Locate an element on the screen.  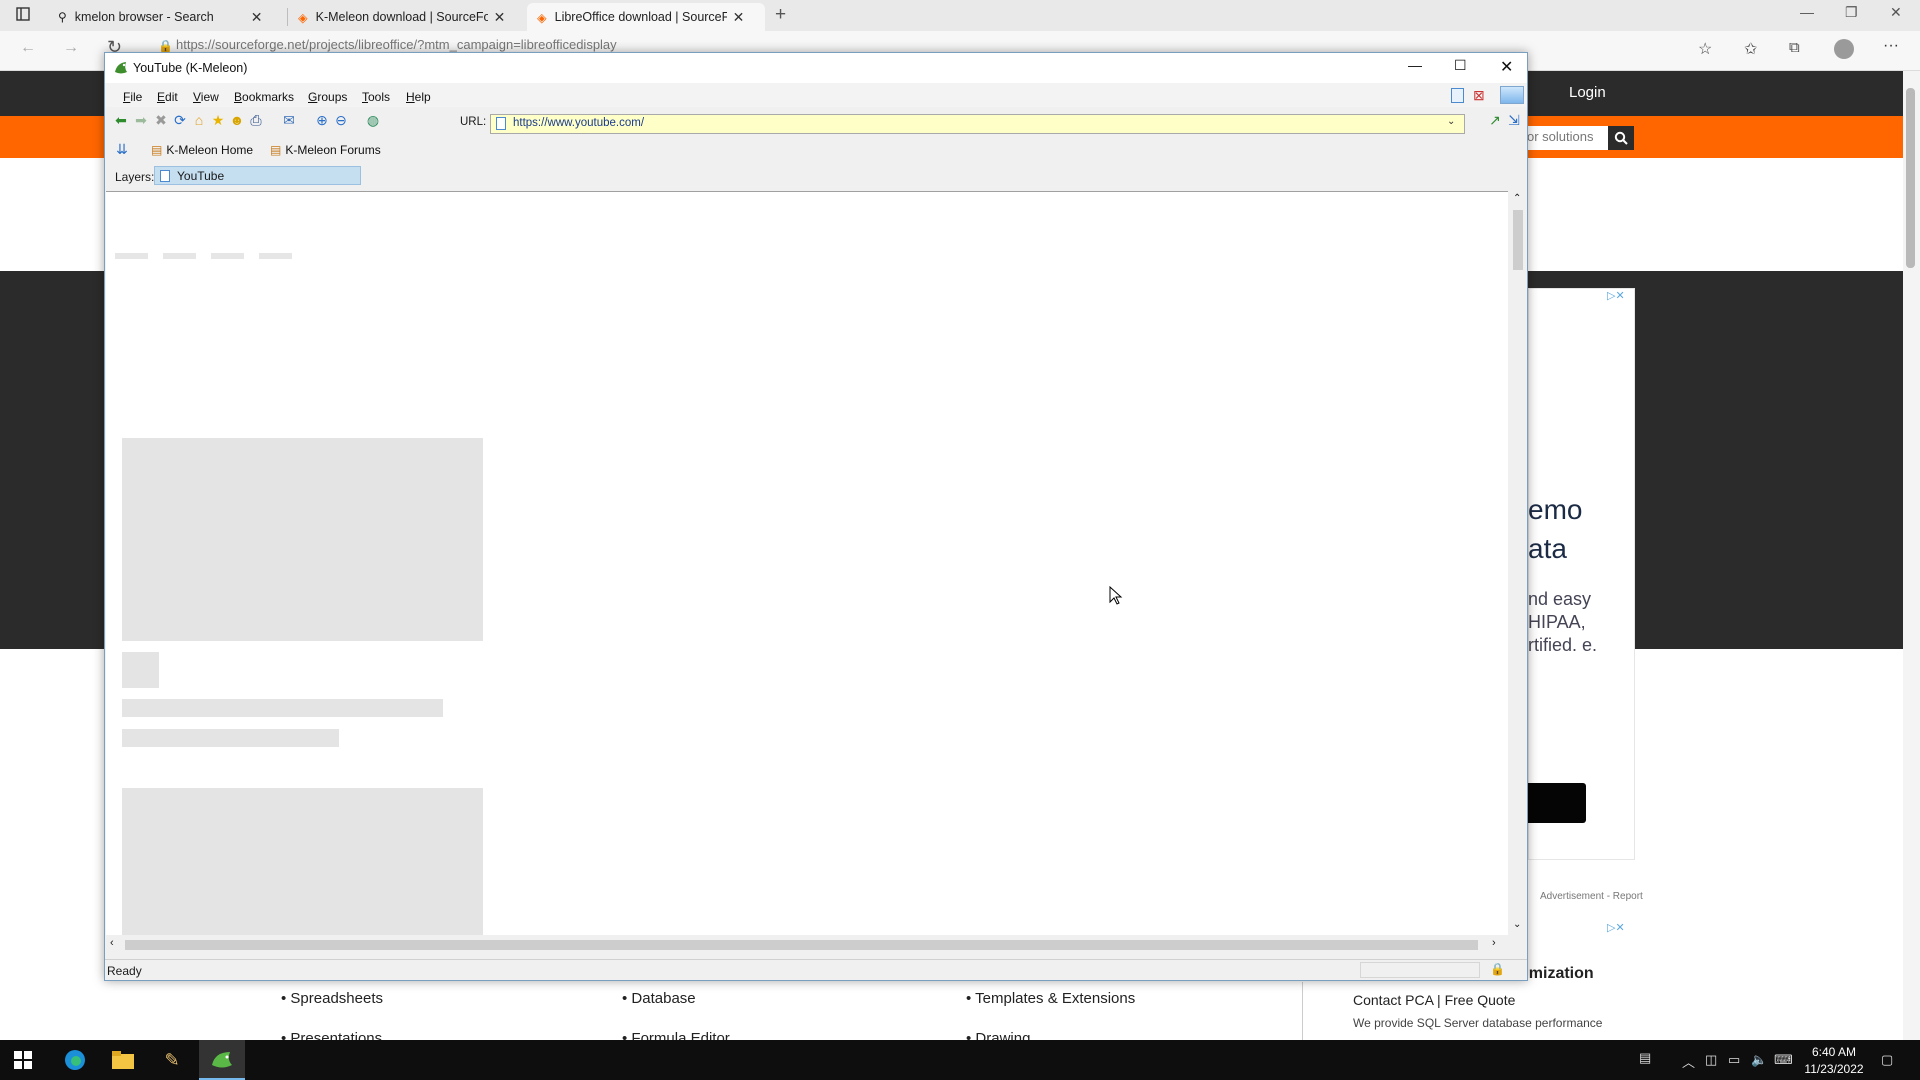
globe-icon: ◍ is located at coordinates (373, 120).